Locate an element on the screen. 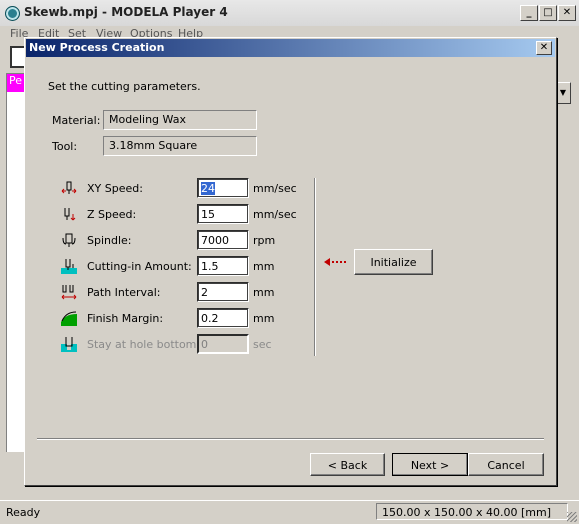 The image size is (579, 524). resize-grip-icon is located at coordinates (572, 517).